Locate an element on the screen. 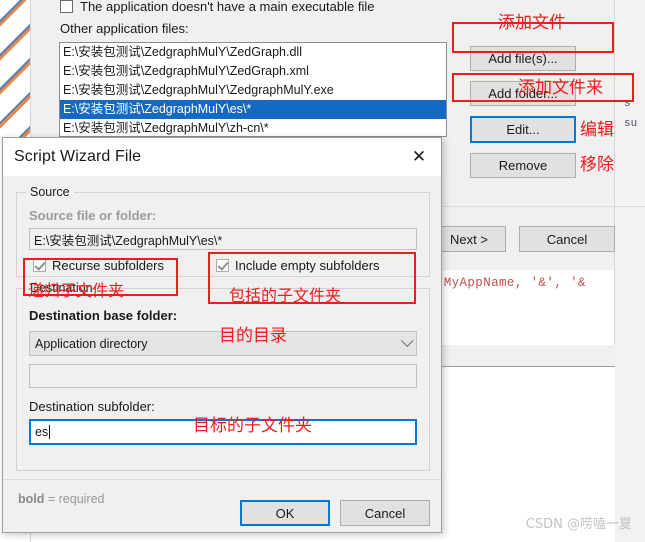 This screenshot has height=542, width=645. background-hatch-pattern is located at coordinates (15, 70).